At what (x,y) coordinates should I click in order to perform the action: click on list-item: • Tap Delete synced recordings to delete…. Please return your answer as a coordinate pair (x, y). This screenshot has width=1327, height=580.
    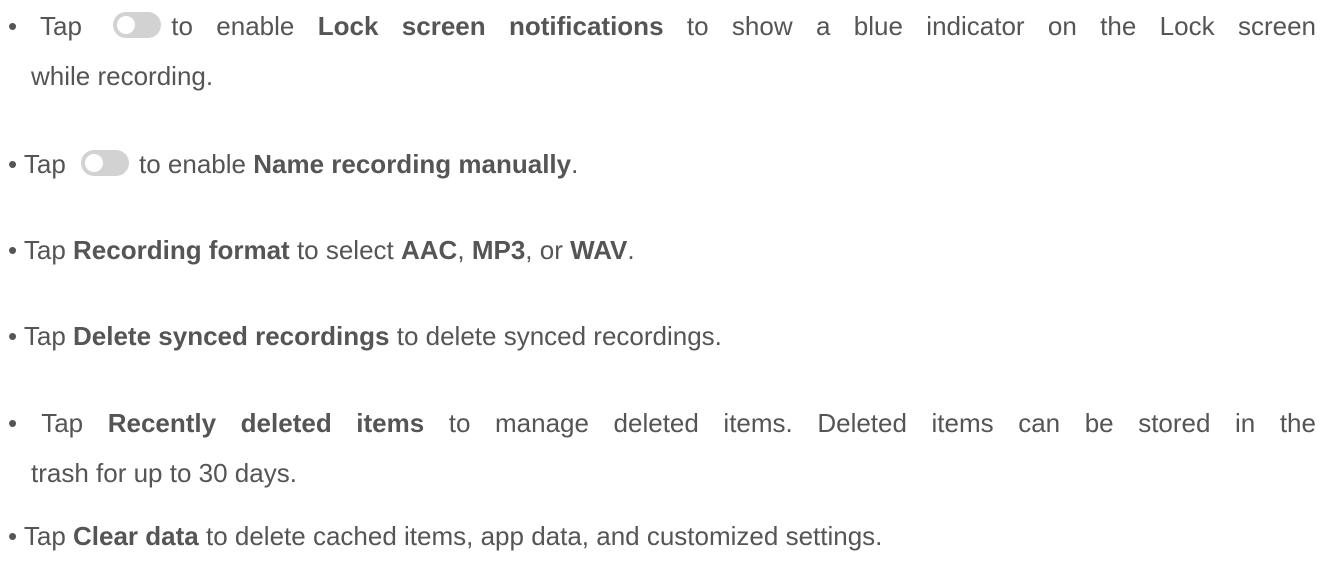
    Looking at the image, I should click on (662, 336).